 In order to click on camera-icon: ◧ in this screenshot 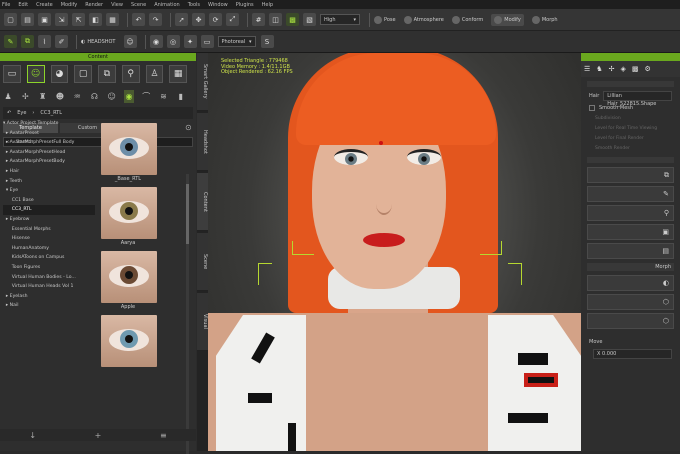, I will do `click(95, 19)`.